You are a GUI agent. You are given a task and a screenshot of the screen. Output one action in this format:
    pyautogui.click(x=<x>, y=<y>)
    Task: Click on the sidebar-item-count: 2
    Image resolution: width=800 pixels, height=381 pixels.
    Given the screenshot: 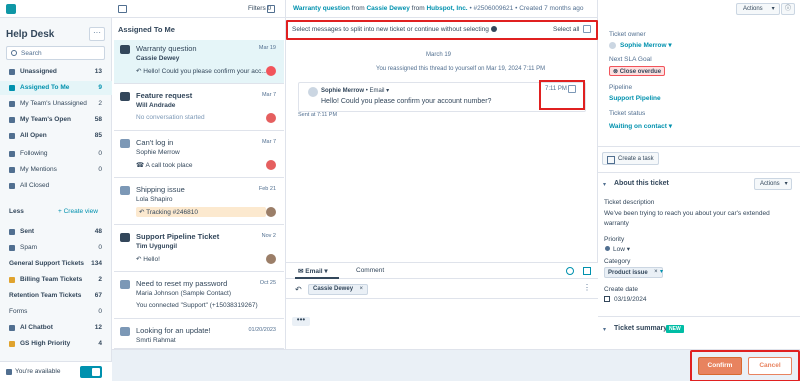 What is the action you would take?
    pyautogui.click(x=100, y=103)
    